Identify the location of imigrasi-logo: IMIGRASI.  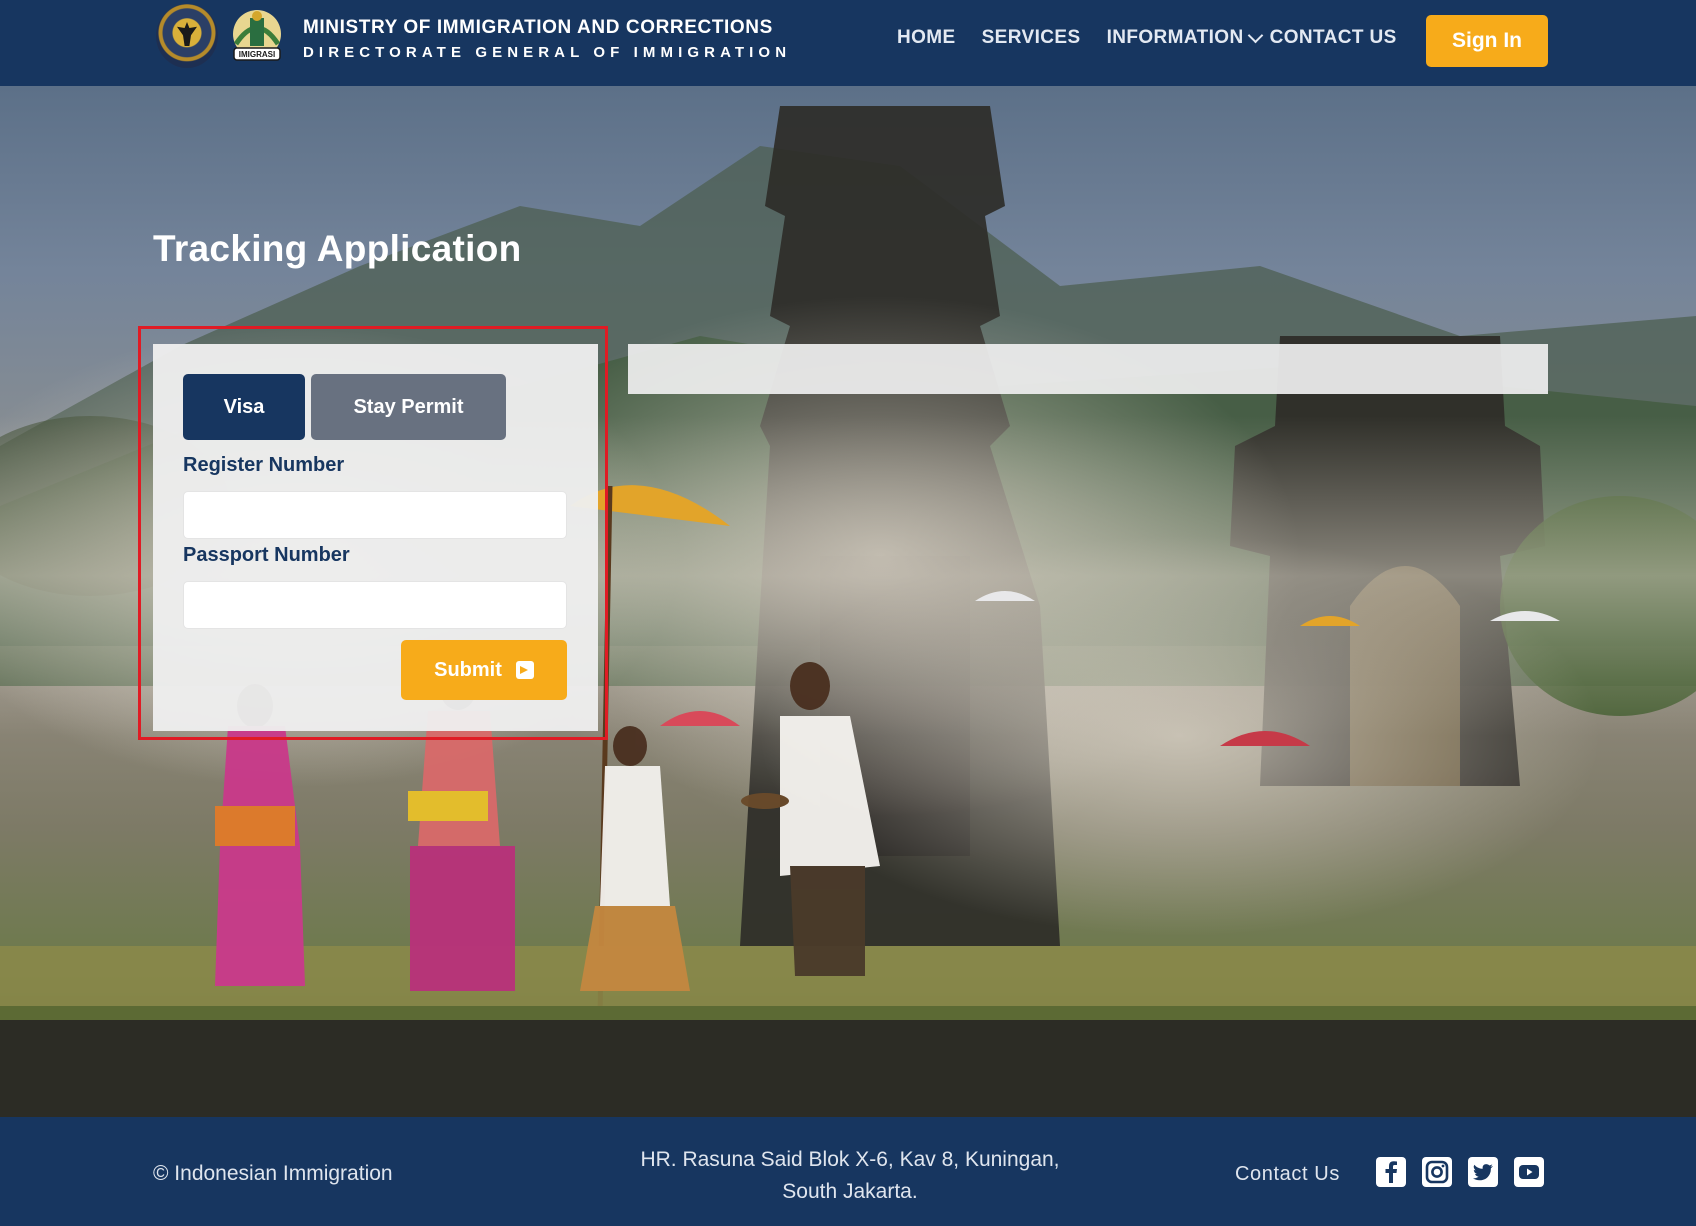
(257, 36).